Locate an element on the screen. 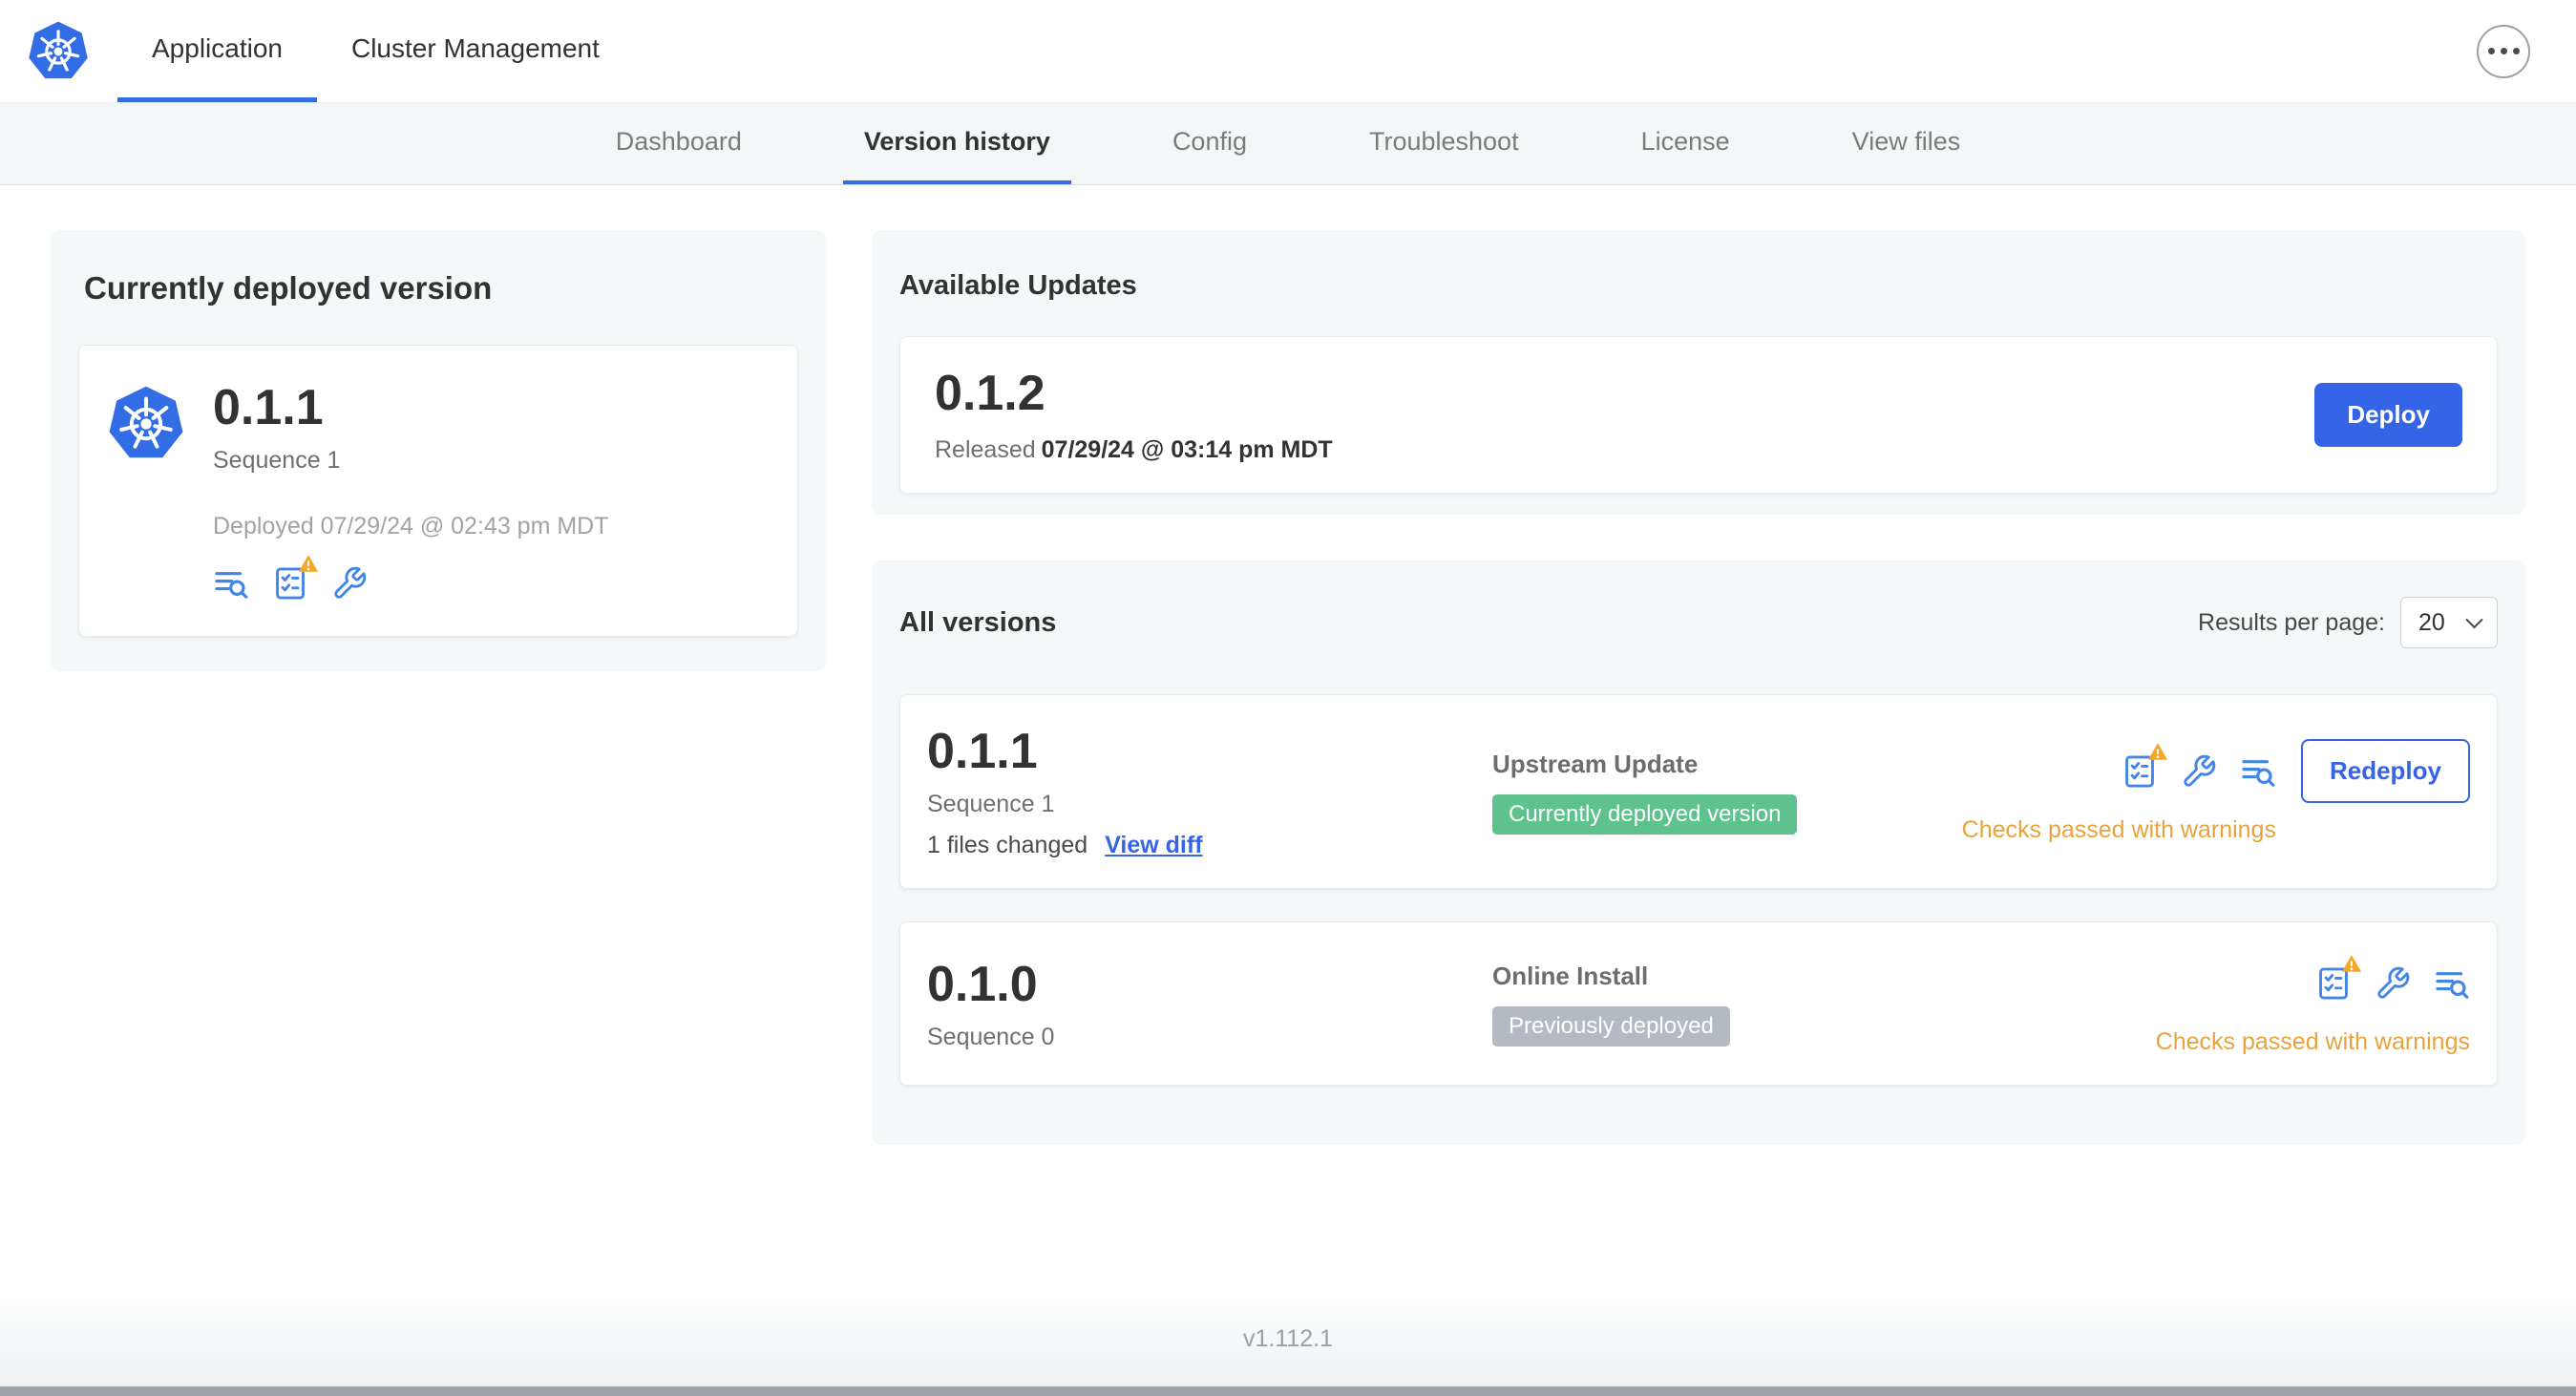  results-per-page-select-wrap: 20 is located at coordinates (2449, 623).